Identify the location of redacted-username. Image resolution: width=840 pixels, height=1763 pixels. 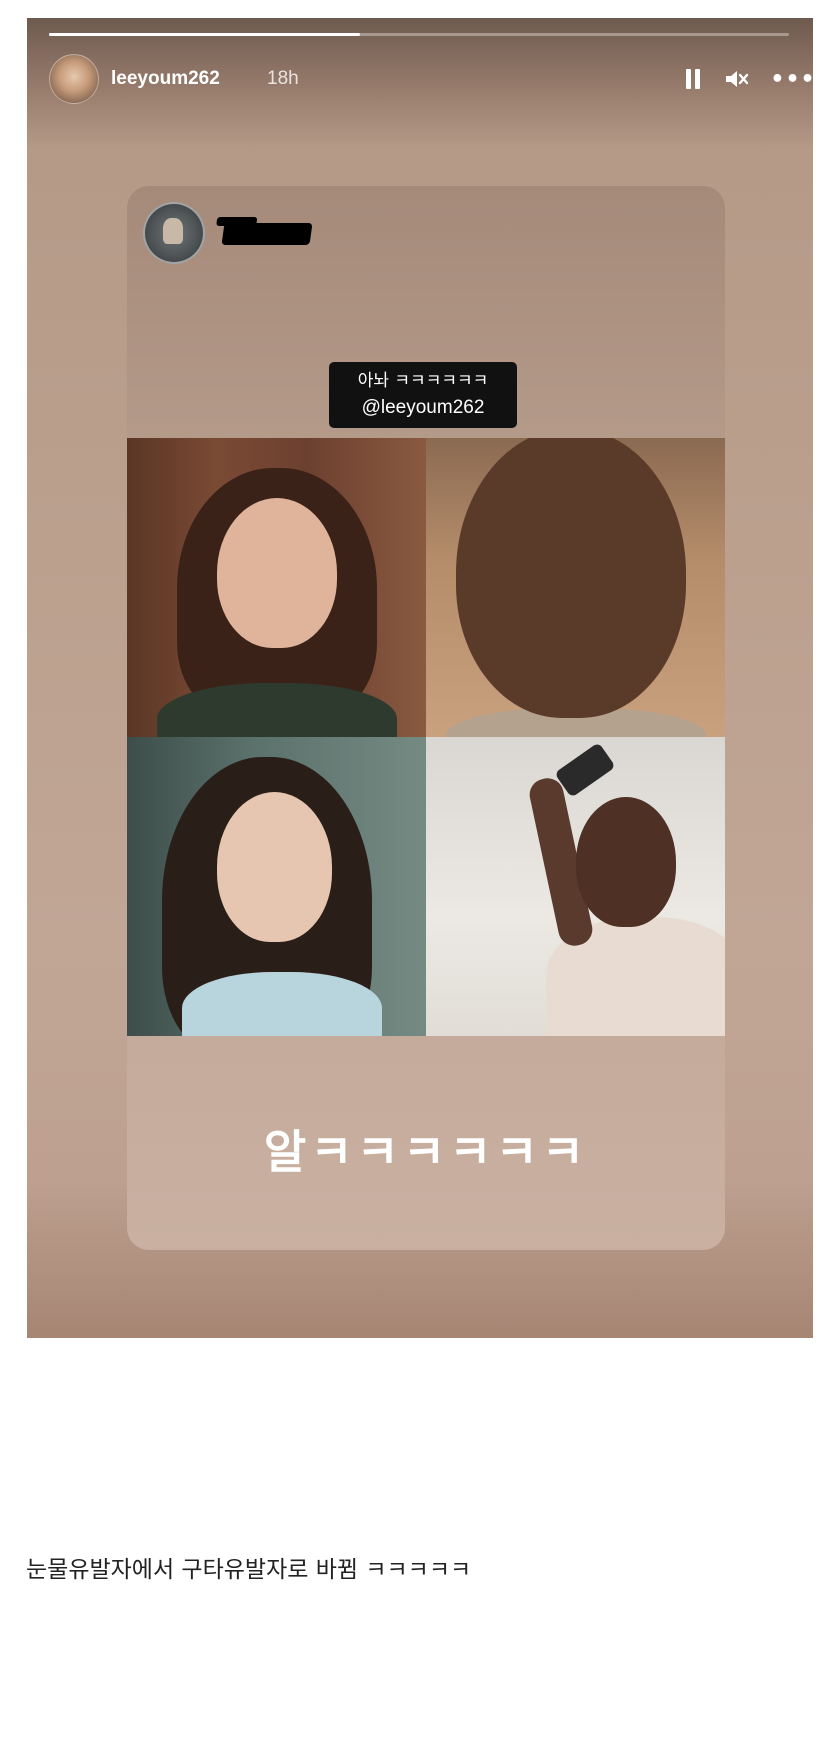
(267, 234).